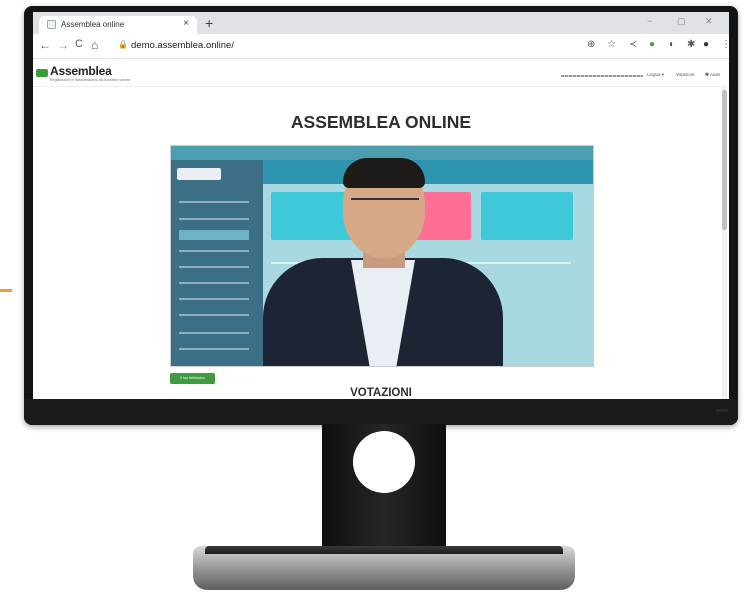 This screenshot has width=752, height=596. Describe the element at coordinates (691, 44) in the screenshot. I see `puzzle-icon: ✱` at that location.